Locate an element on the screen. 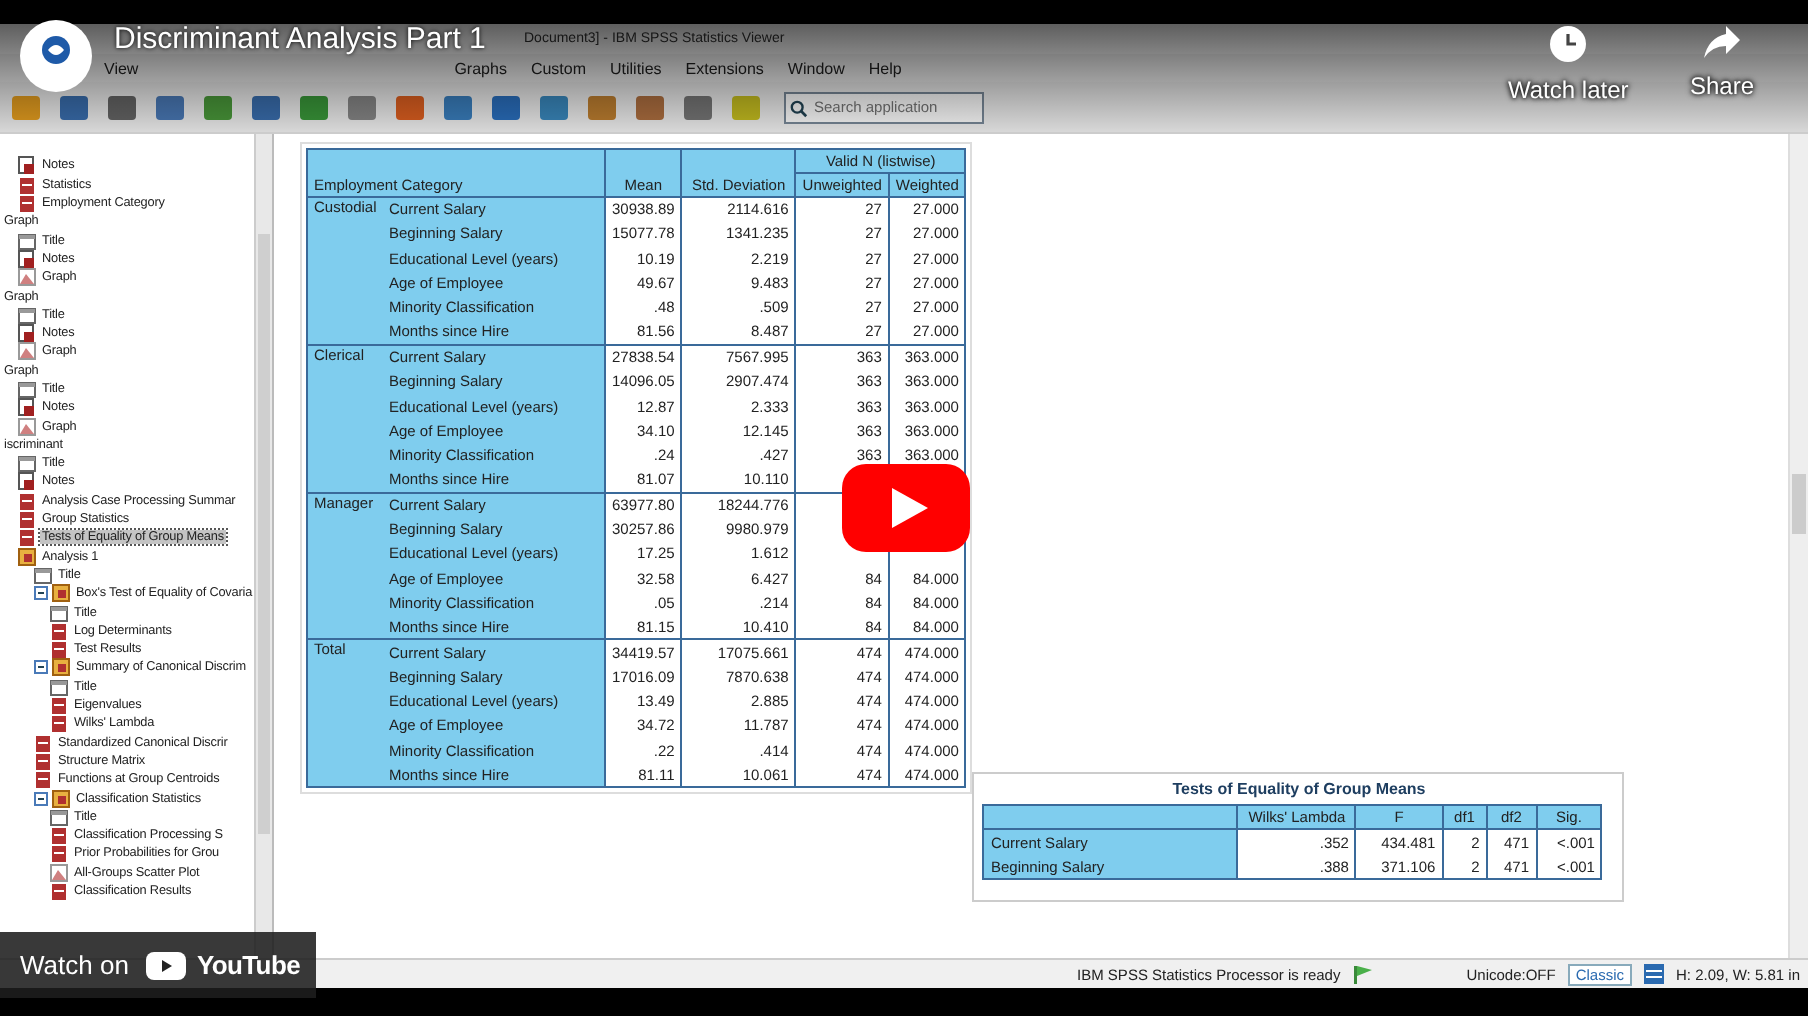 The height and width of the screenshot is (1016, 1808). channel-logo-icon is located at coordinates (56, 56).